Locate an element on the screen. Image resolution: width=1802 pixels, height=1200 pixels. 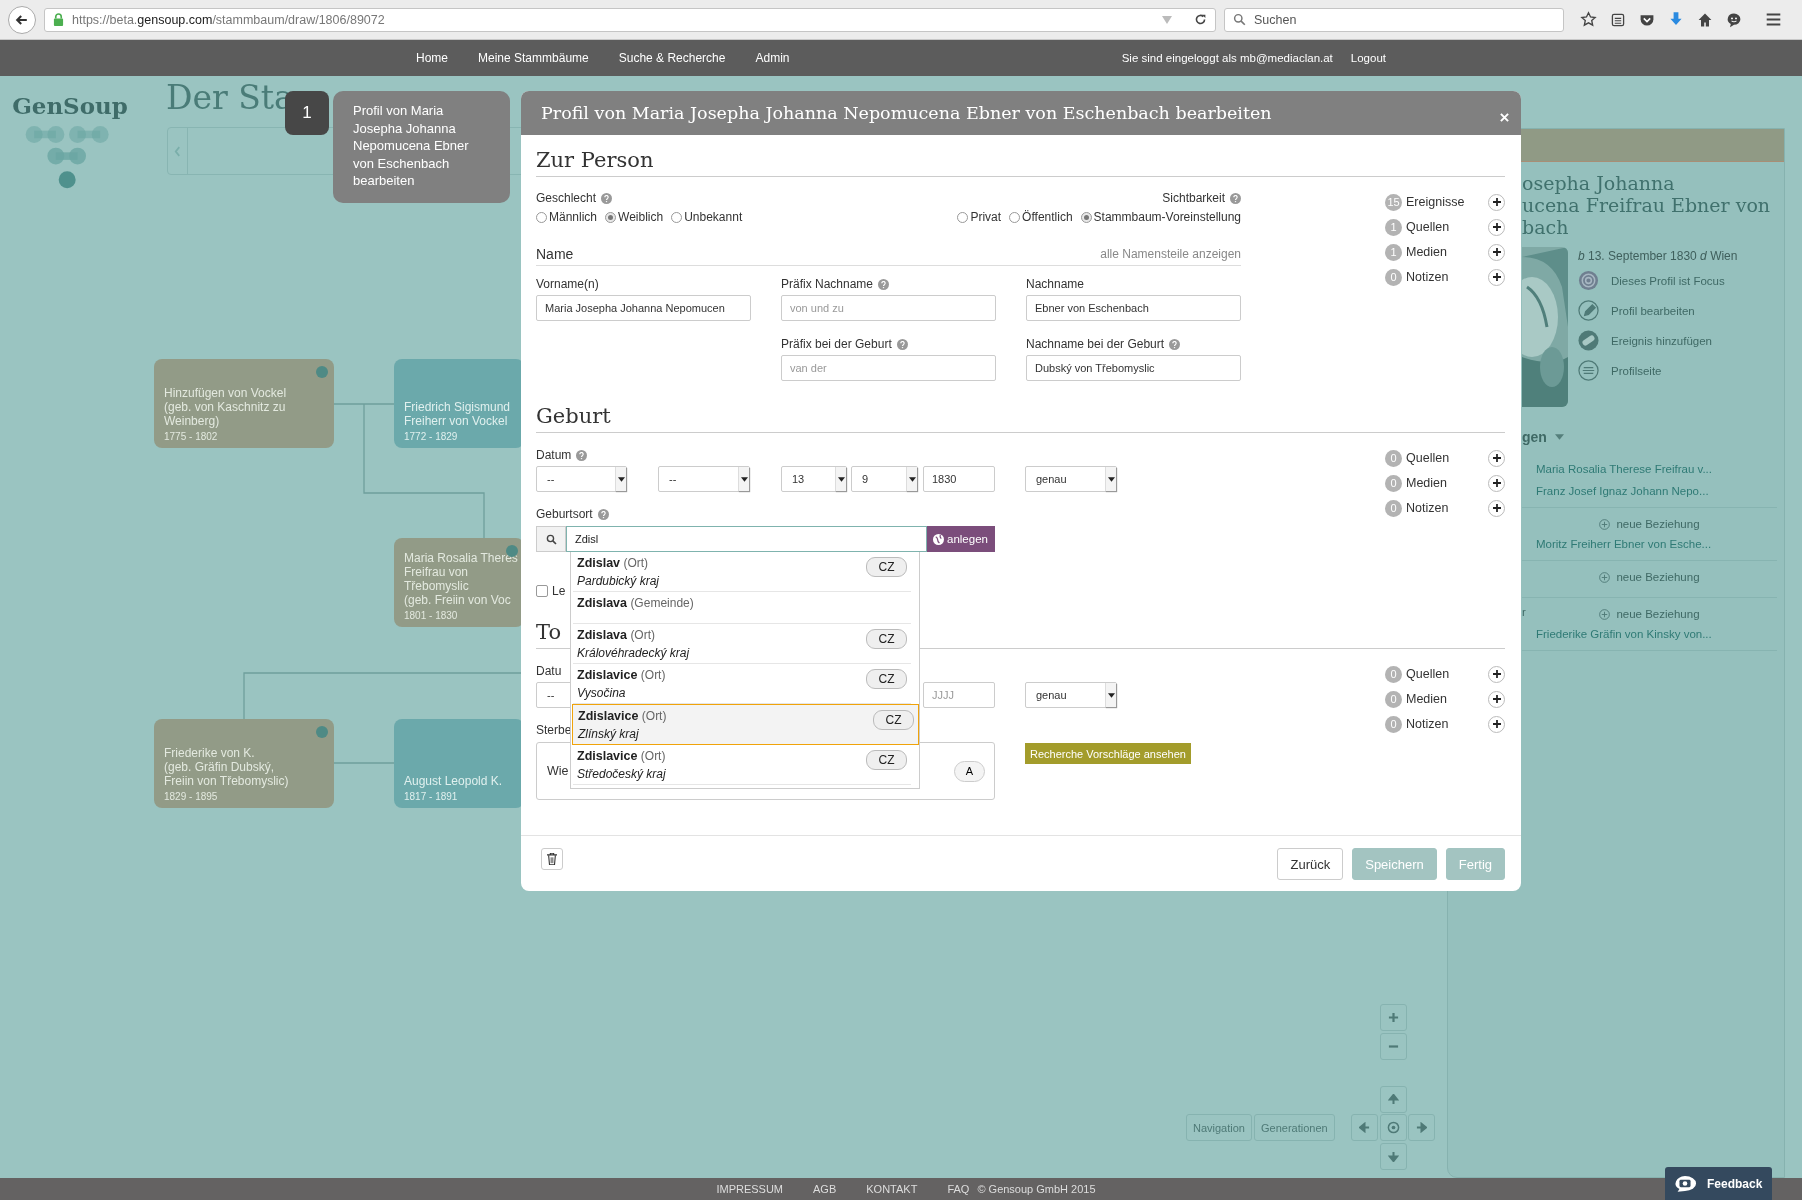
zoom-out-button is located at coordinates (1393, 1046).